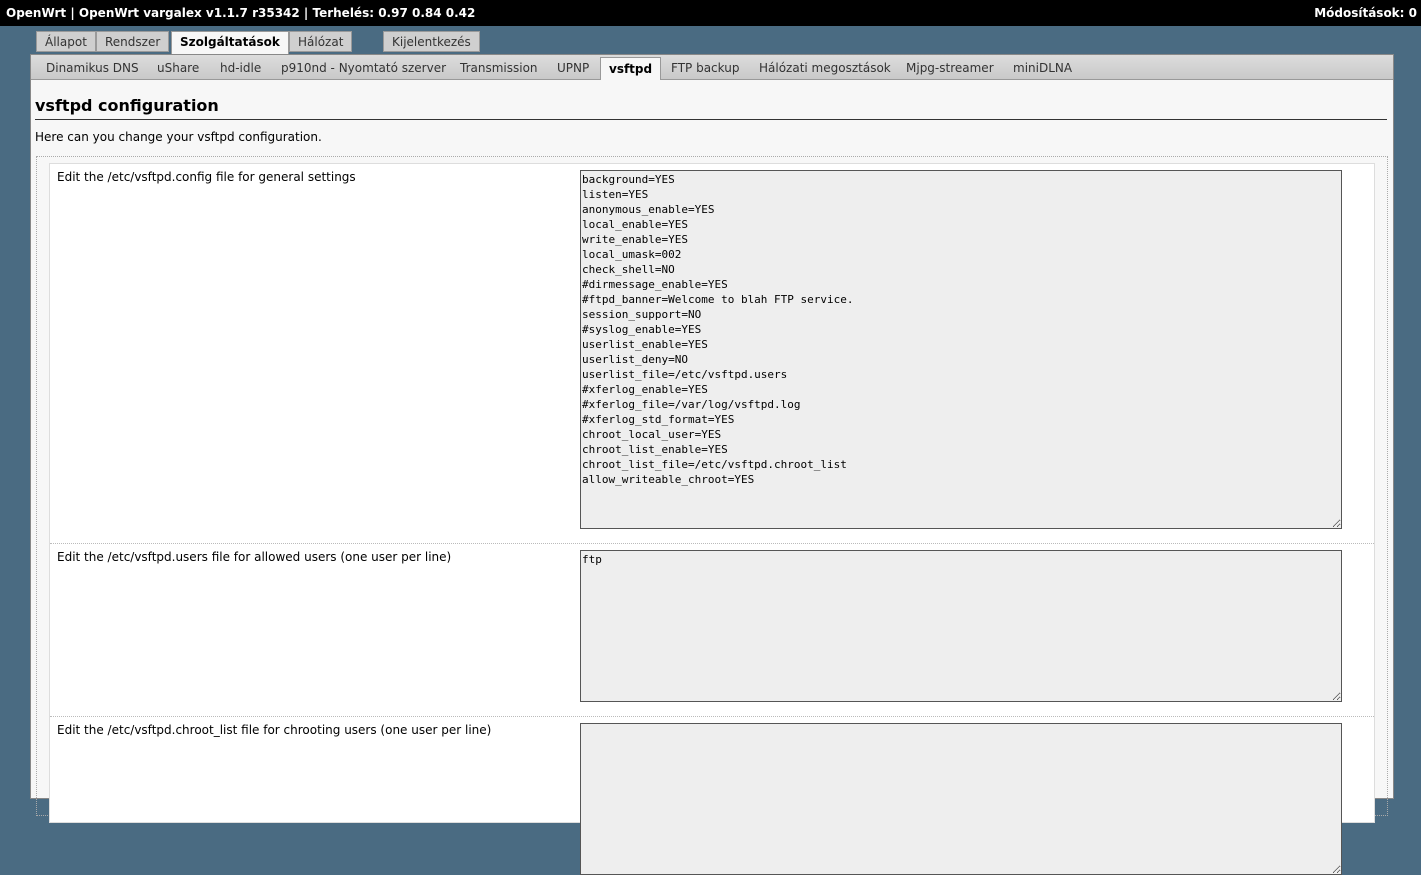 This screenshot has width=1421, height=875. Describe the element at coordinates (705, 68) in the screenshot. I see `subtab-ftp-backup: FTP backup` at that location.